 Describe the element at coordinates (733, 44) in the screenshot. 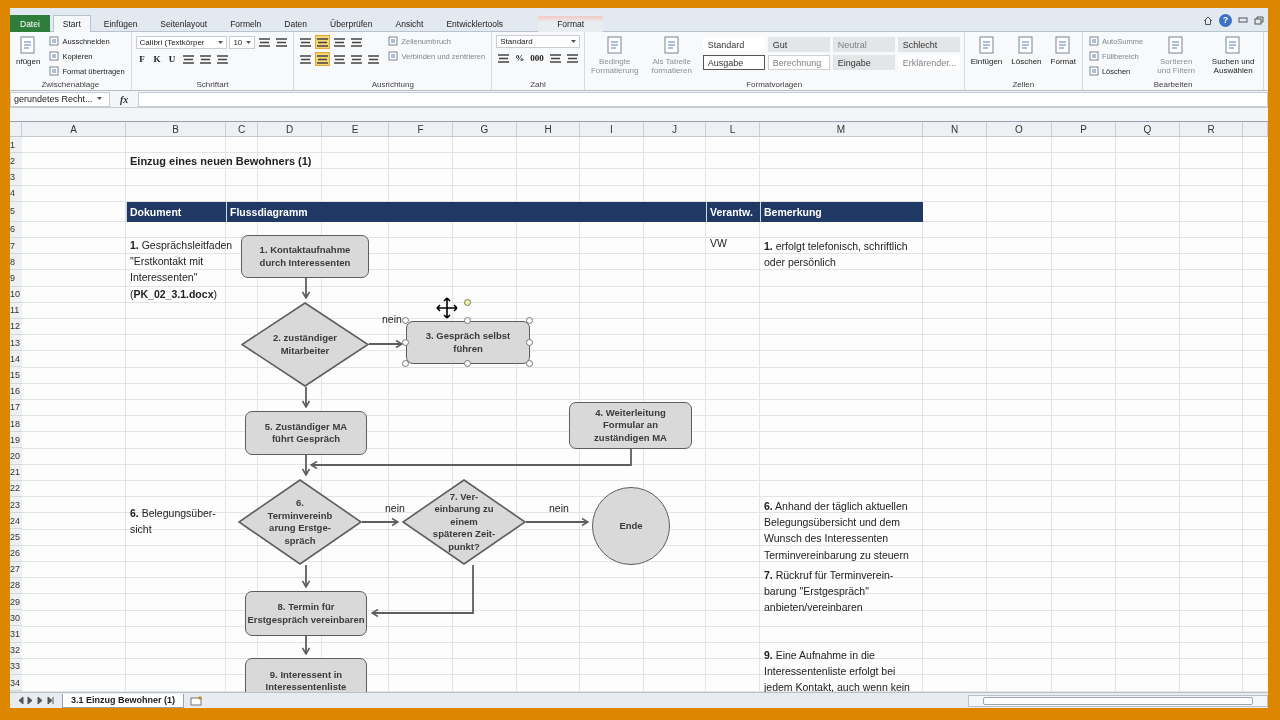

I see `cell-style: Standard` at that location.